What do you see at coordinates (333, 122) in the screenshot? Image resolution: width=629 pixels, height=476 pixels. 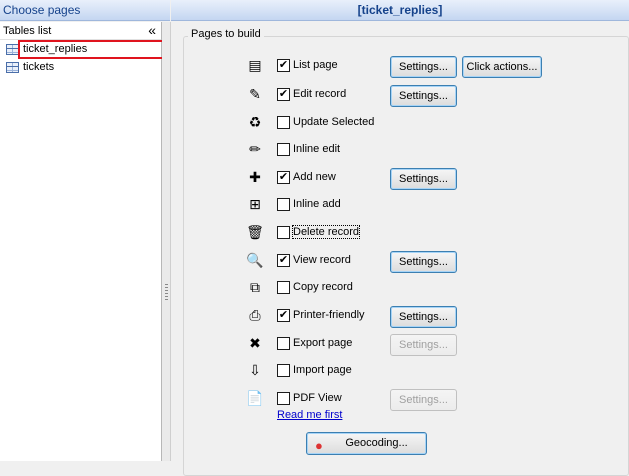 I see `checkbox-label: Update Selected` at bounding box center [333, 122].